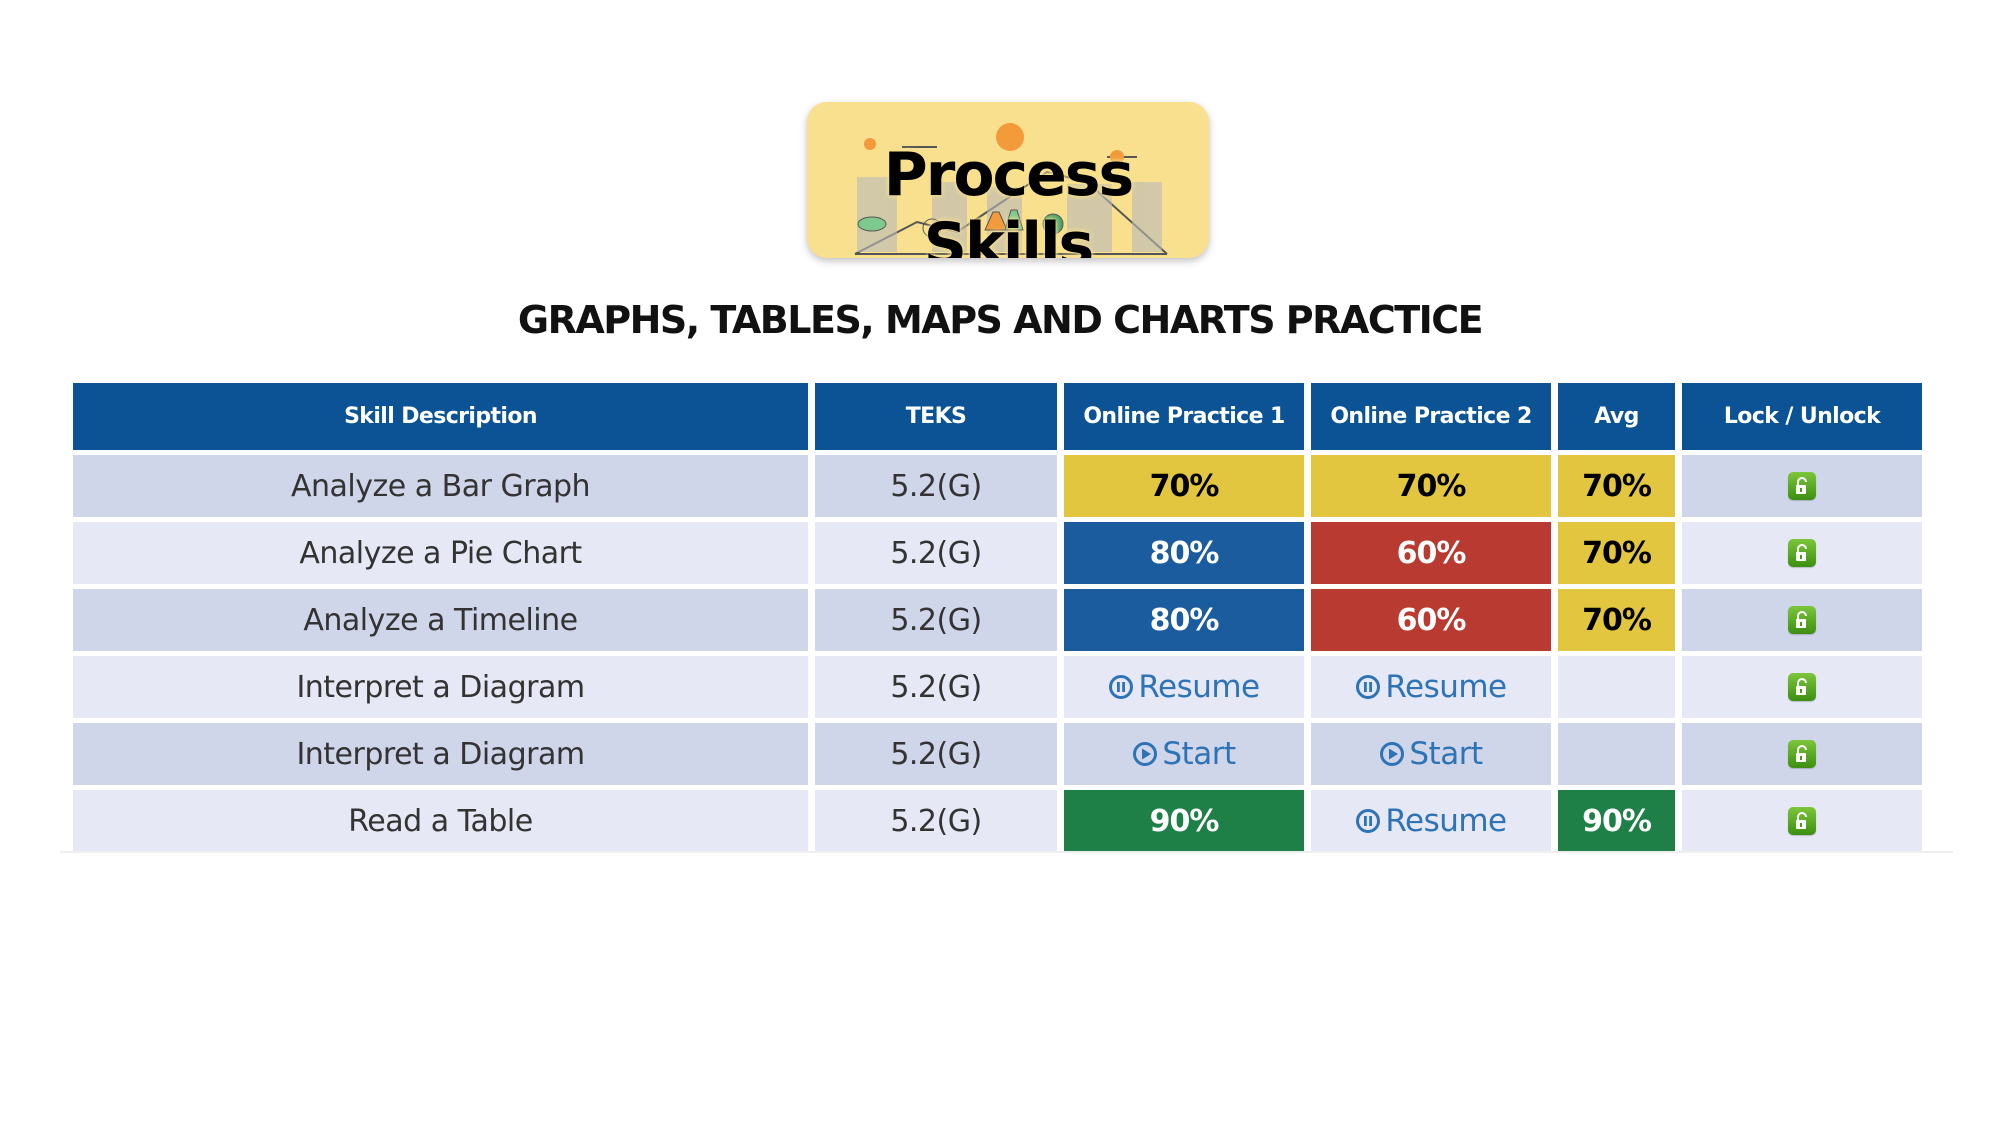 The width and height of the screenshot is (2000, 1129). Describe the element at coordinates (440, 486) in the screenshot. I see `skill-description-cell: Analyze a Bar Graph` at that location.